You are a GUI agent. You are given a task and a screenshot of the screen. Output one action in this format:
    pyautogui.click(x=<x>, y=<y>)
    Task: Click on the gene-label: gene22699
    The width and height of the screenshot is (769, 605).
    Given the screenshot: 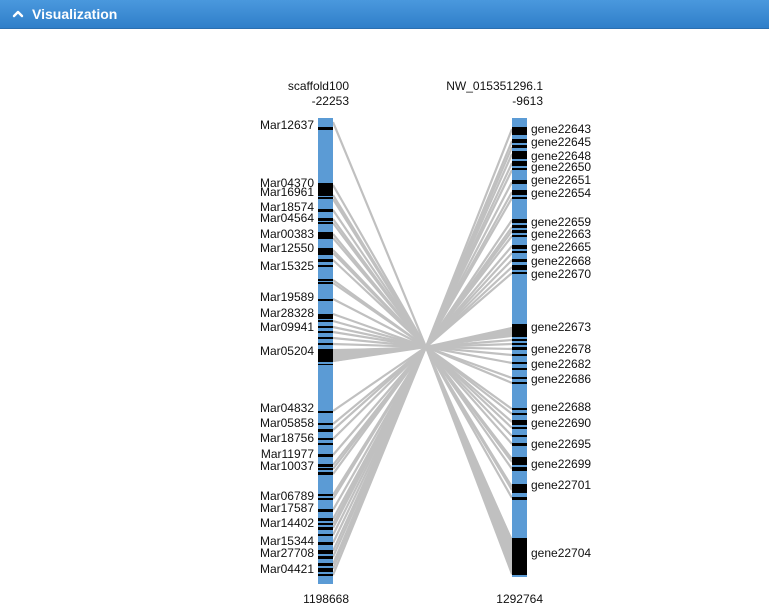 What is the action you would take?
    pyautogui.click(x=561, y=464)
    